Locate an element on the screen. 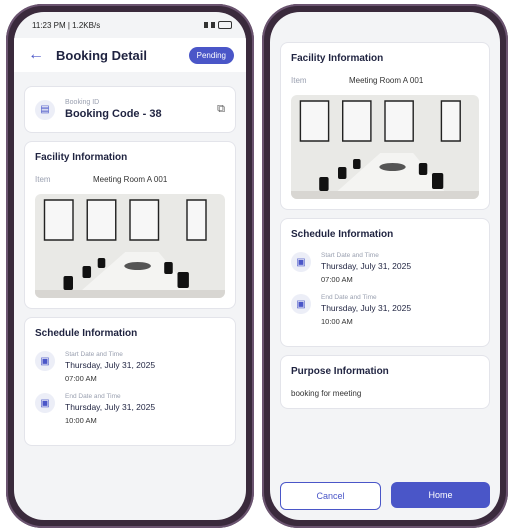 This screenshot has height=531, width=512. status-icons is located at coordinates (218, 25).